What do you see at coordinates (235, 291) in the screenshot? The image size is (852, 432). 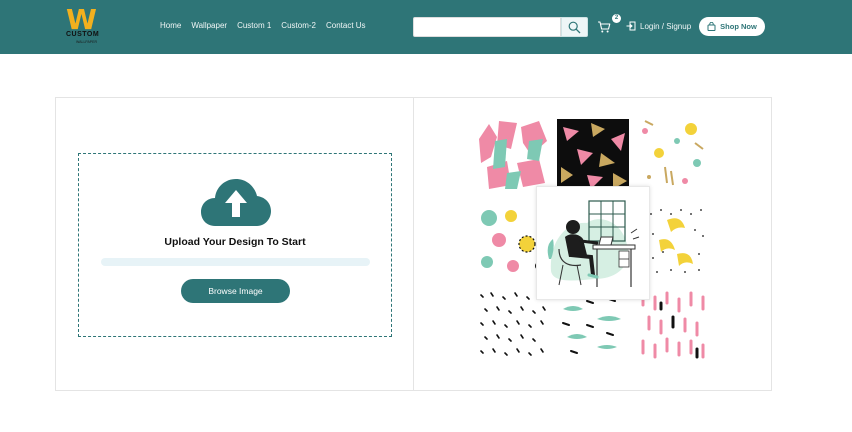 I see `browse-image-button: Browse Image` at bounding box center [235, 291].